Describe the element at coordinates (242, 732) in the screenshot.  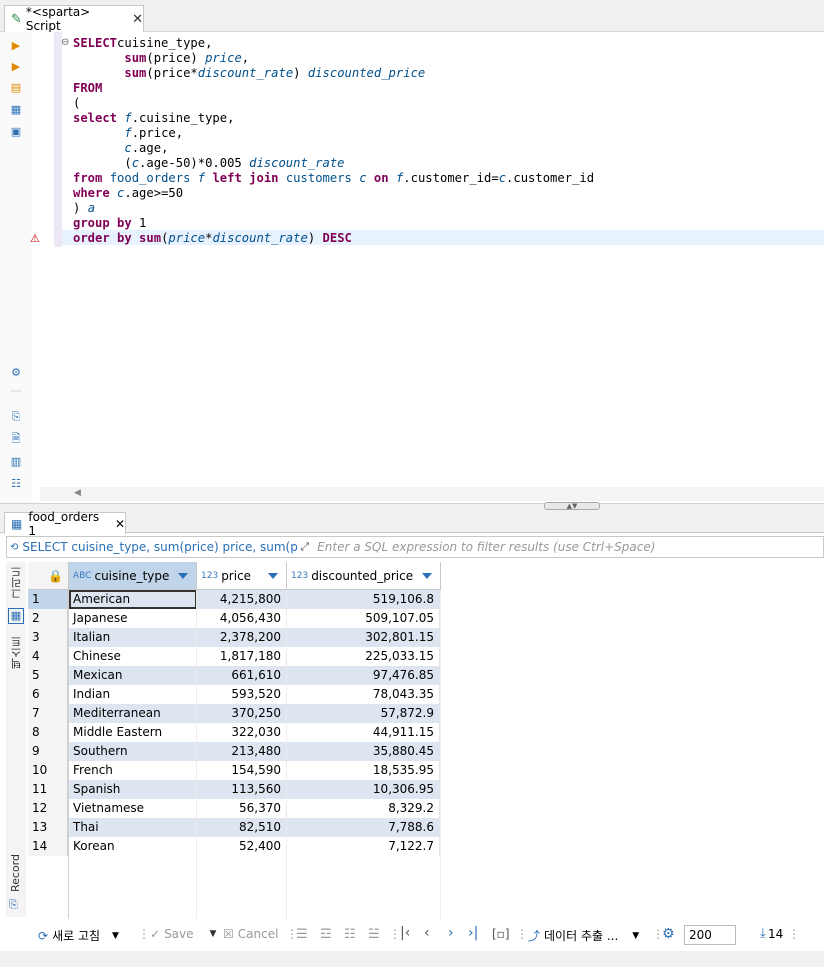
I see `table-cell: 322,030` at that location.